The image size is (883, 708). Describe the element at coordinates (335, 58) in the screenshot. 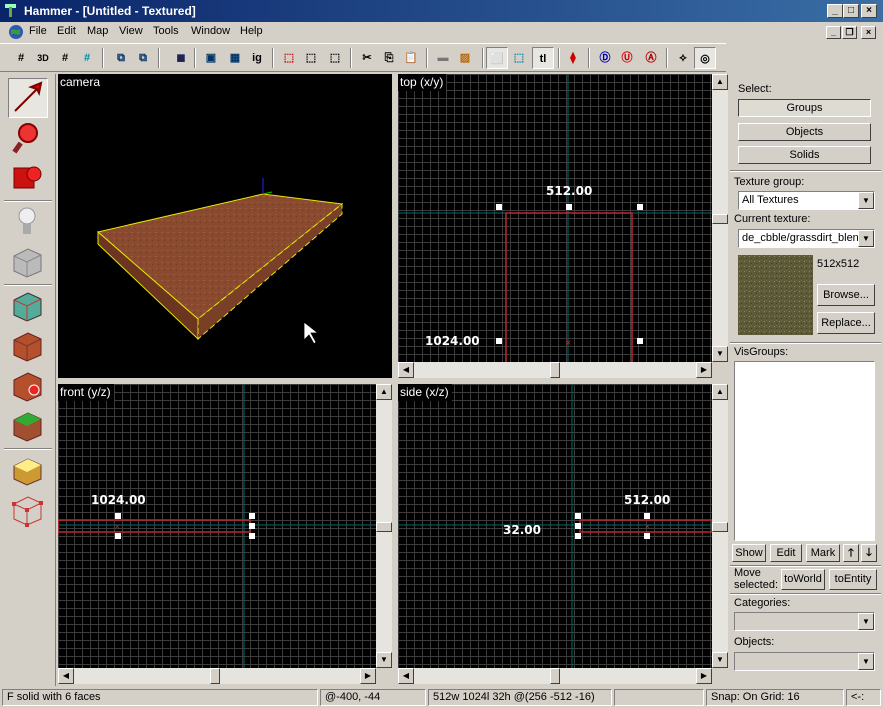

I see `cordon-toggle-icon: ⬚` at that location.